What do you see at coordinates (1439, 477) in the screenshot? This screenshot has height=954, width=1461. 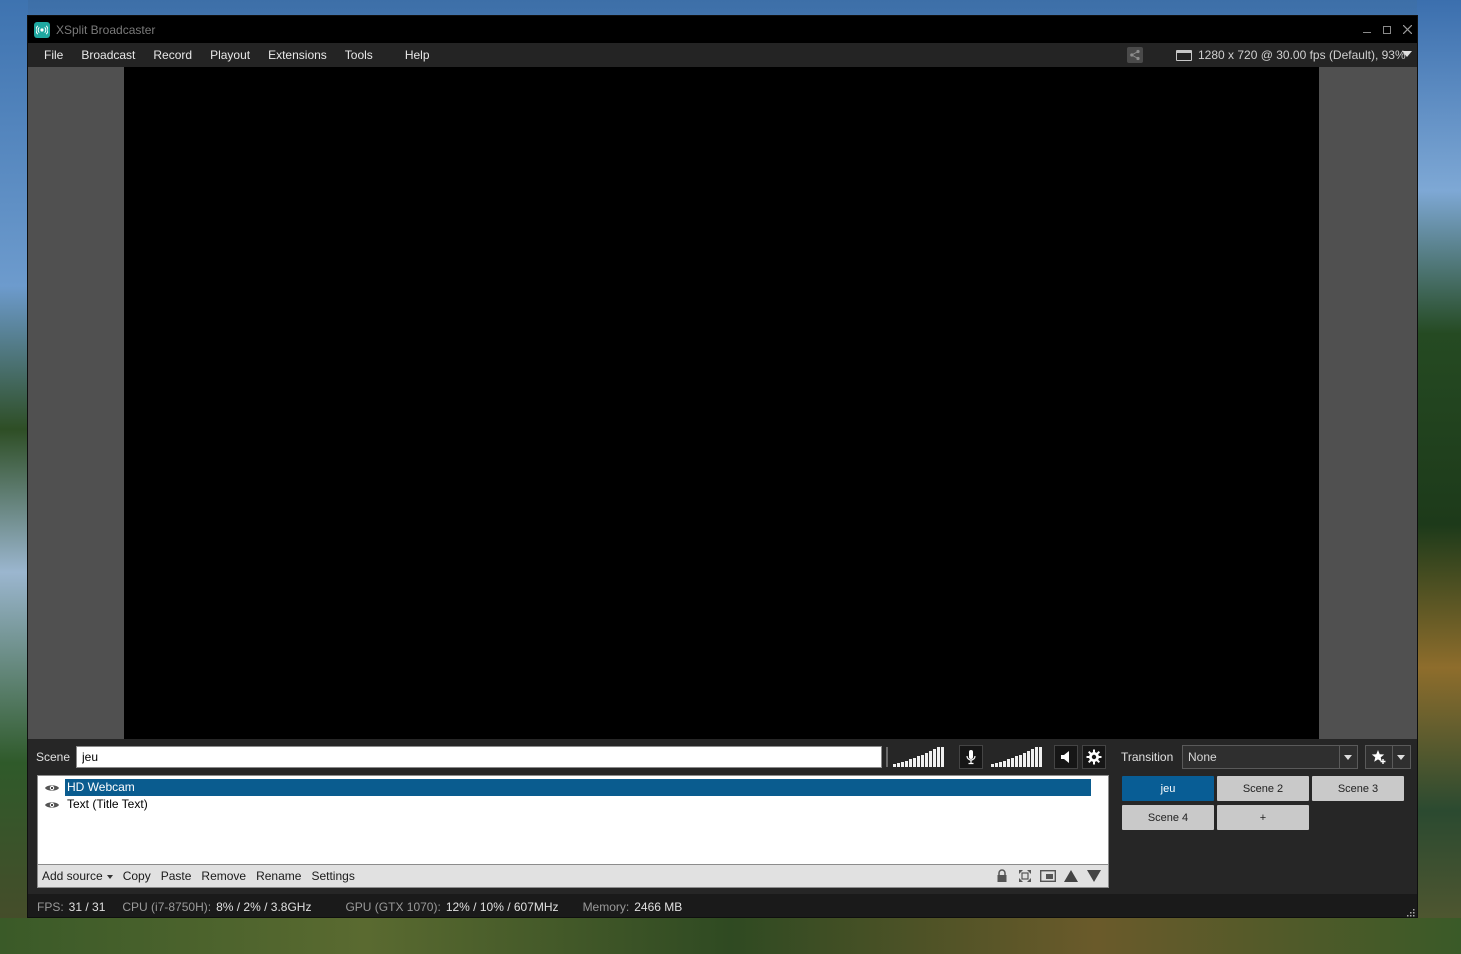 I see `desktop-background-right` at bounding box center [1439, 477].